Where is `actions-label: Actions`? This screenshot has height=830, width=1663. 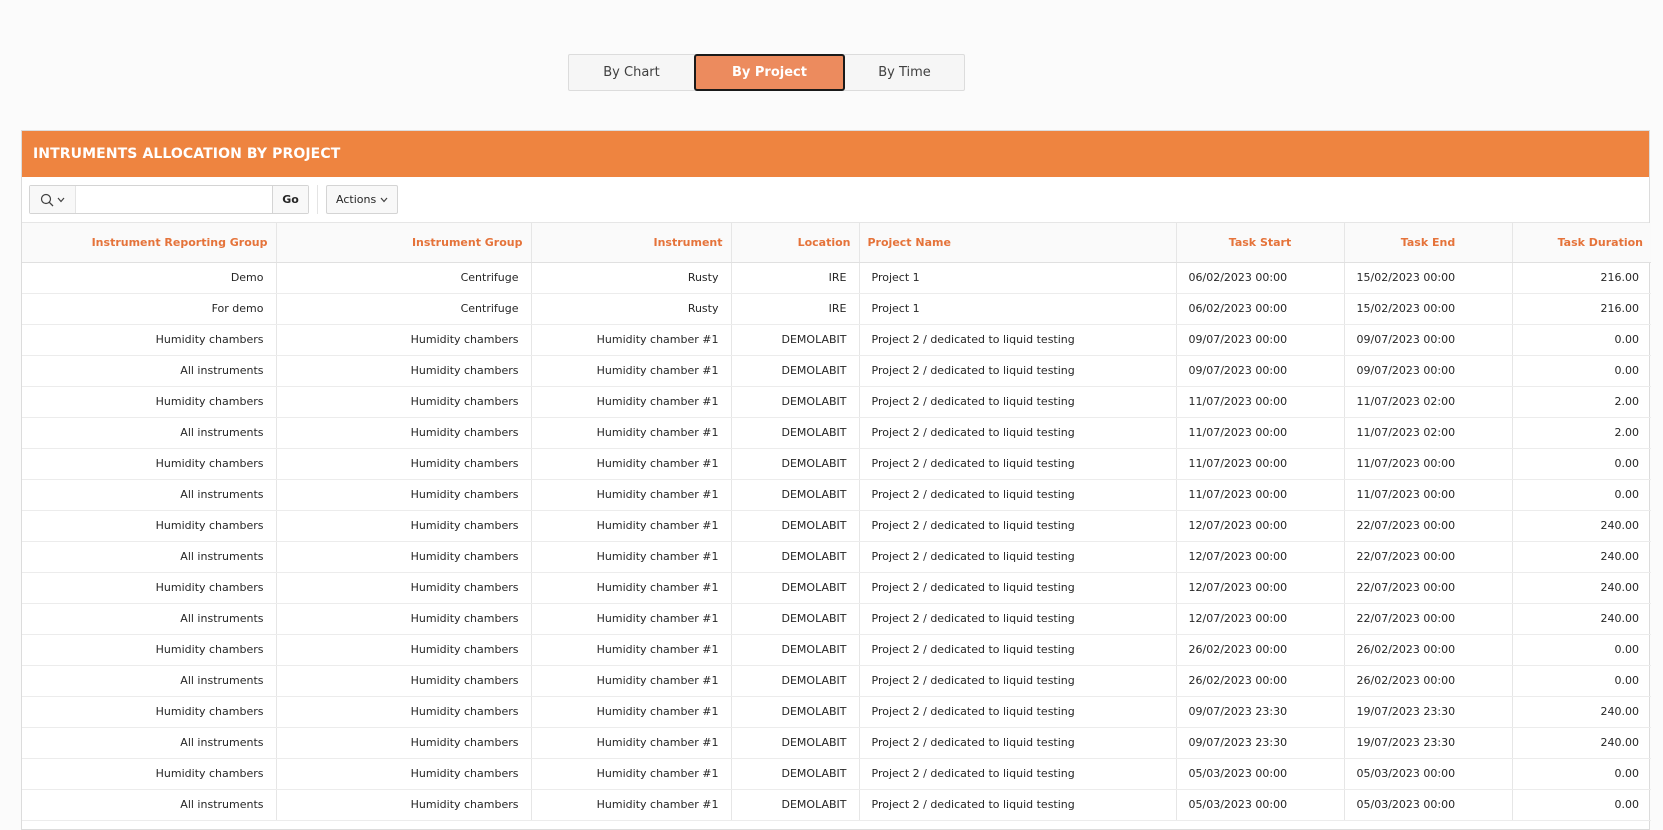
actions-label: Actions is located at coordinates (356, 199).